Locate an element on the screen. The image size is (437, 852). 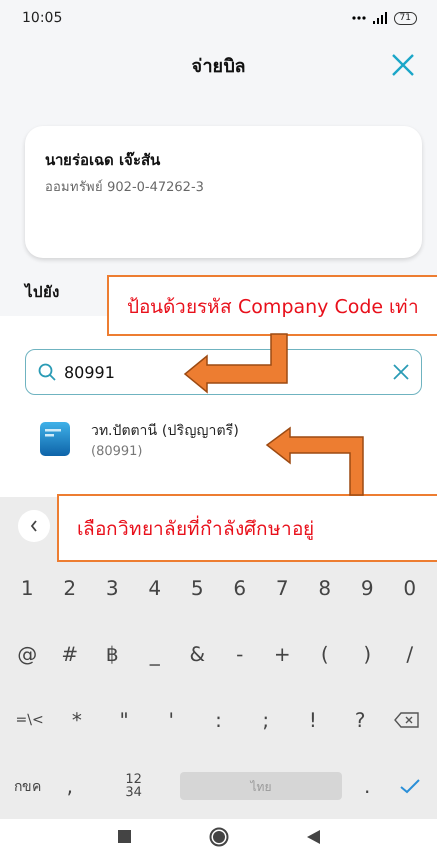
close-icon is located at coordinates (403, 65).